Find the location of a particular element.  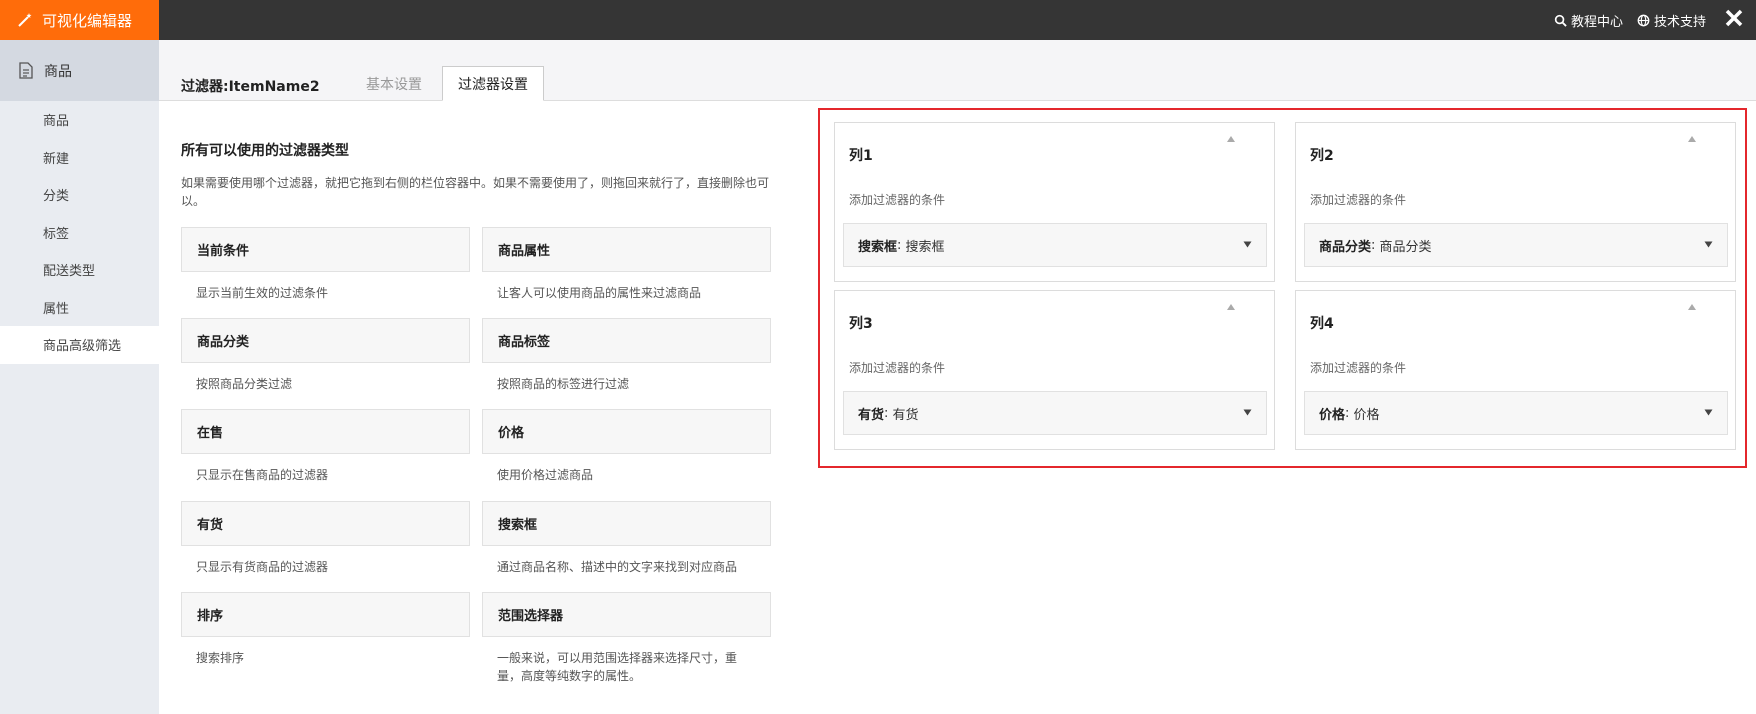

tutorial-link-label: 教程中心 is located at coordinates (1596, 22).